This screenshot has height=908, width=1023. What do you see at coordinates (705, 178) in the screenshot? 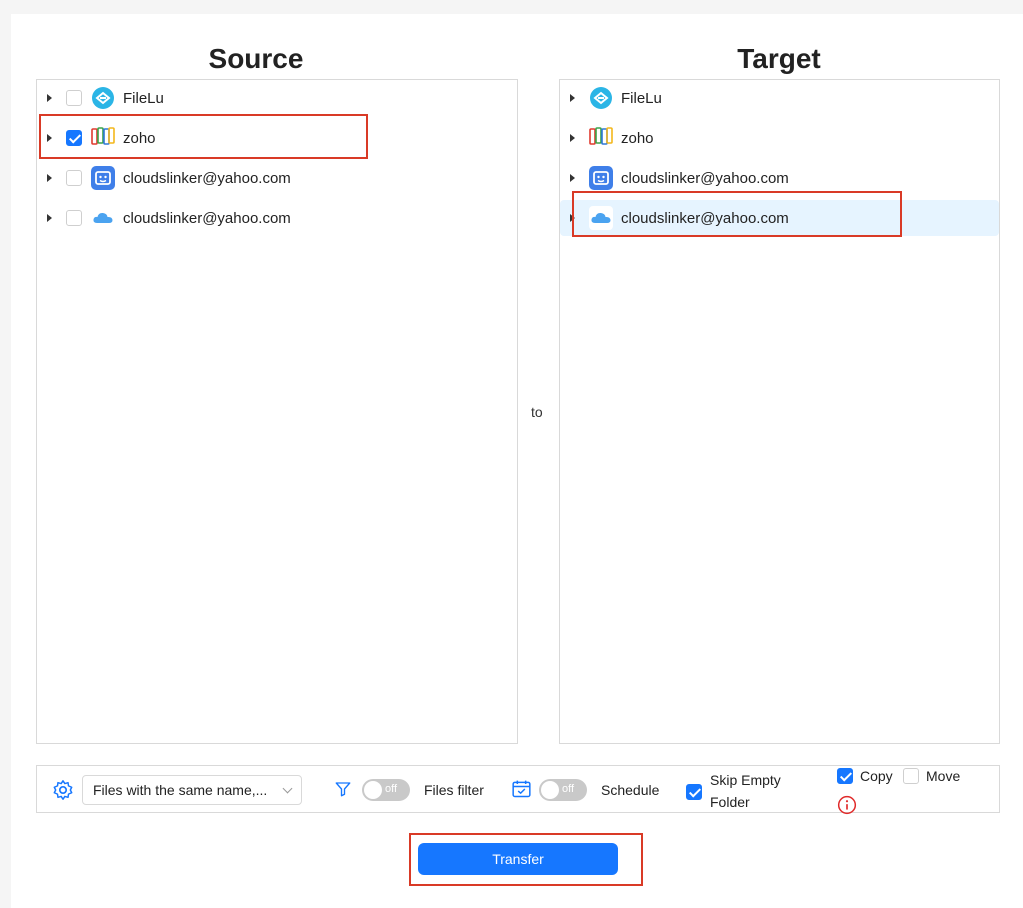
I see `target-item-label: cloudslinker@yahoo.com` at bounding box center [705, 178].